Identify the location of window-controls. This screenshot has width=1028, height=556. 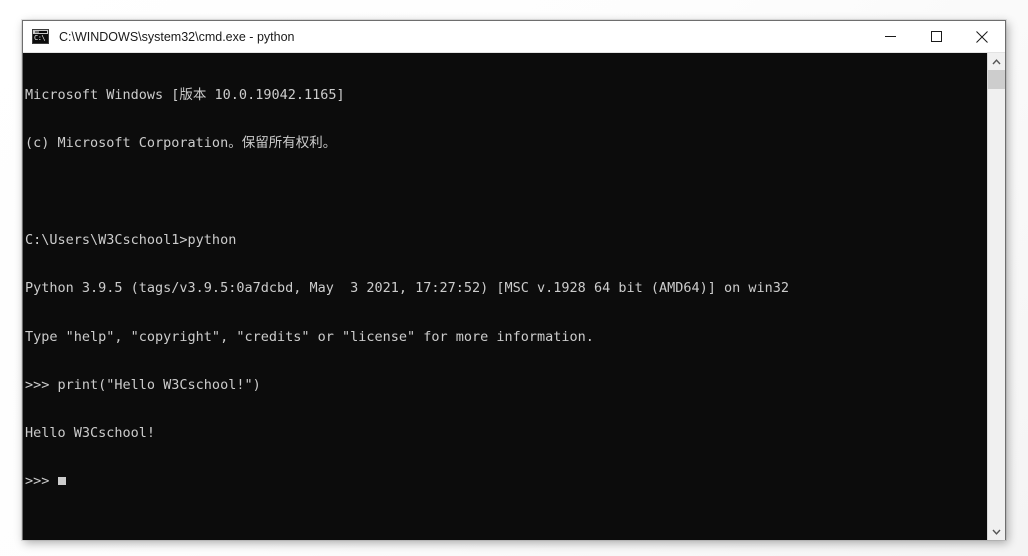
(936, 36).